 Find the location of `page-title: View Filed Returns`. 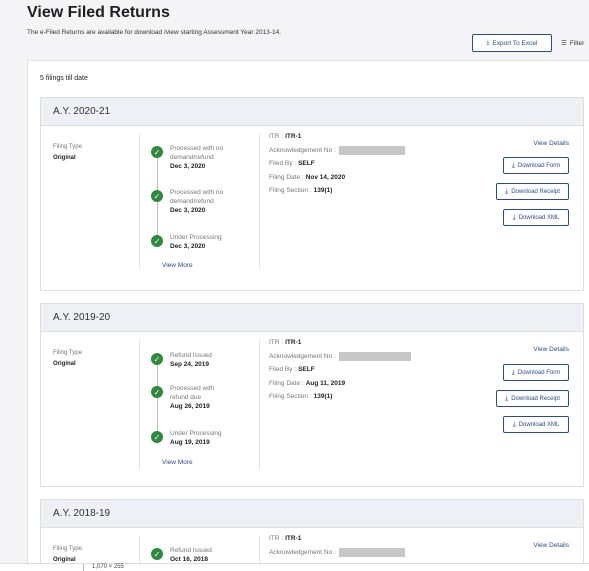

page-title: View Filed Returns is located at coordinates (98, 12).